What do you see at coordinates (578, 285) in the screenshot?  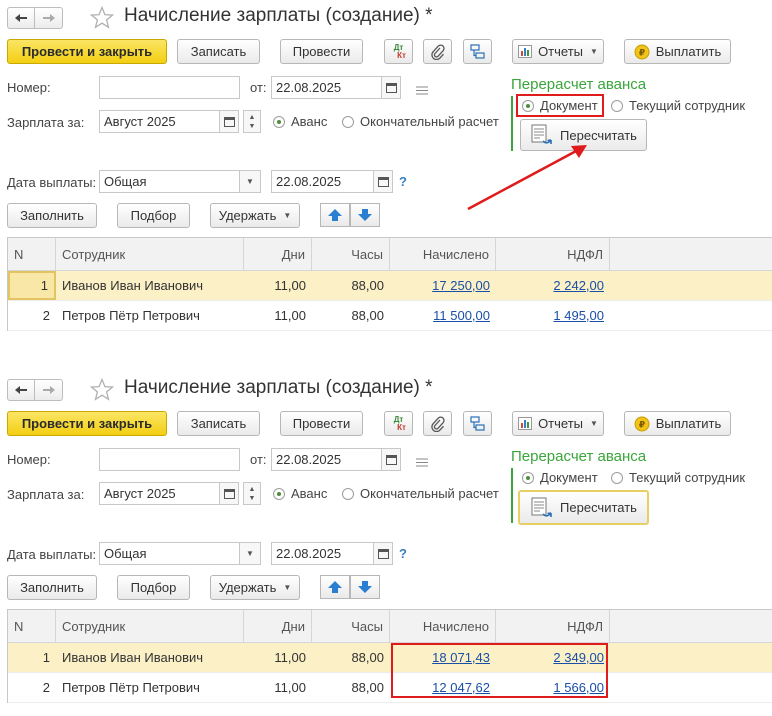 I see `ndfl-link: 2 242,00` at bounding box center [578, 285].